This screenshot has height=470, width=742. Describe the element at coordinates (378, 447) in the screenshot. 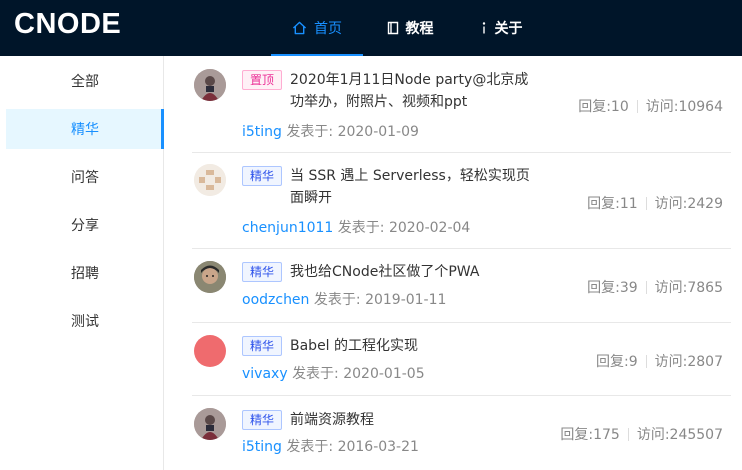

I see `topic-date: 2016-03-21` at that location.